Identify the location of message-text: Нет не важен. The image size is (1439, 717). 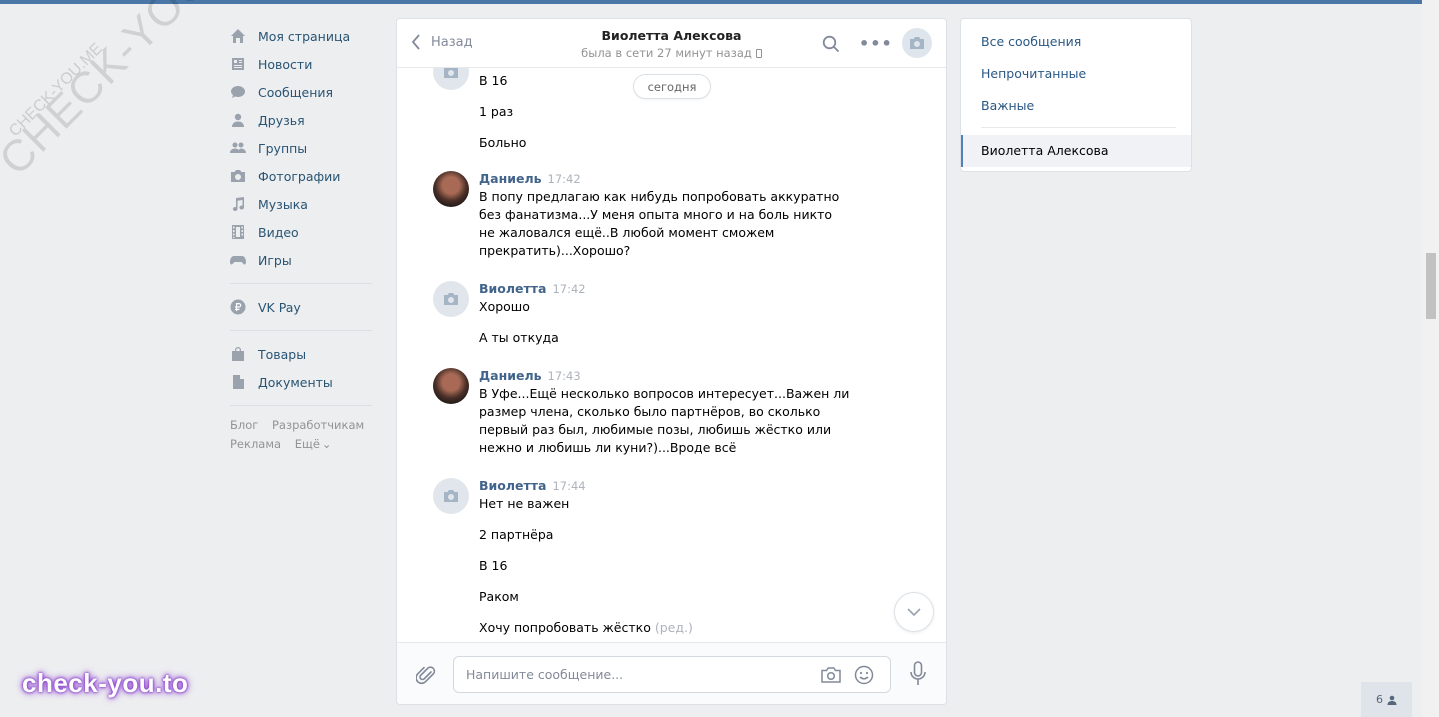
(524, 503).